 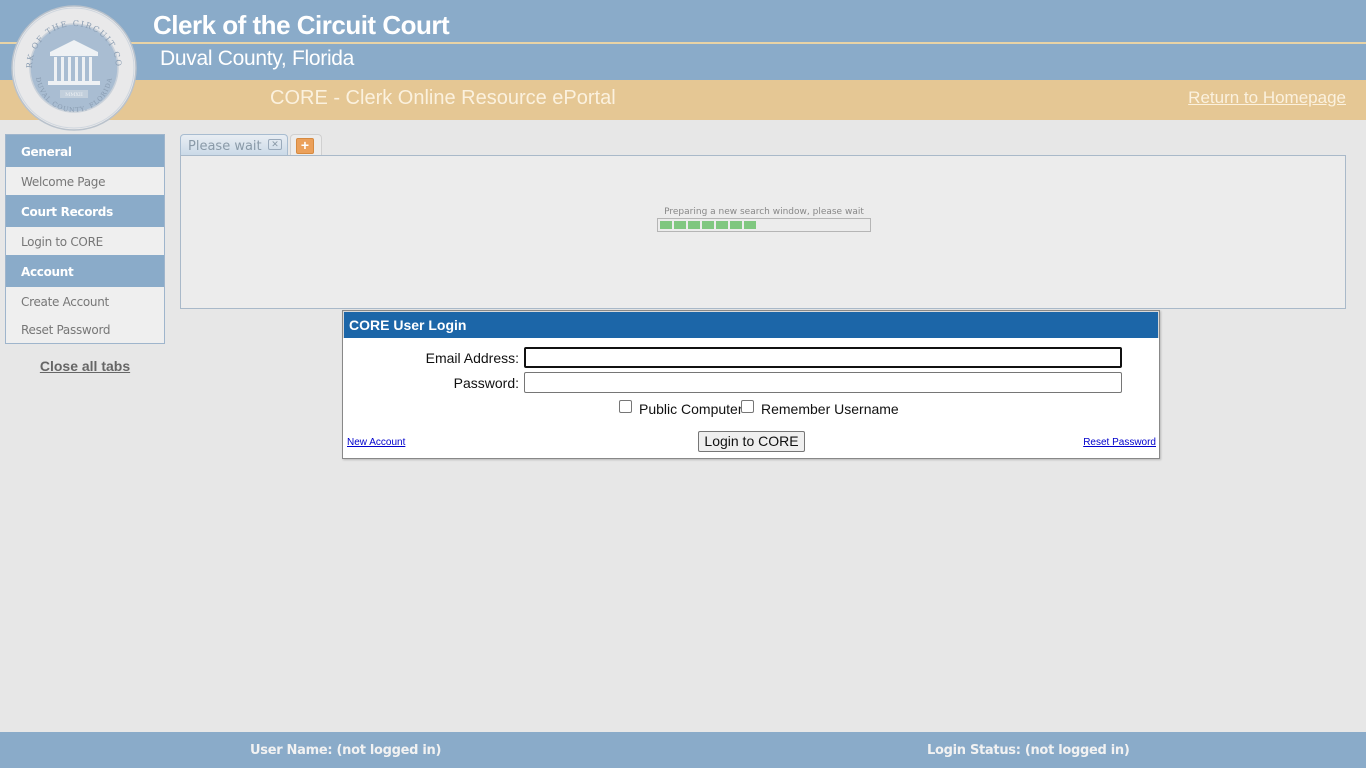 What do you see at coordinates (85, 211) in the screenshot?
I see `sidebar-heading-court-records: Court Records` at bounding box center [85, 211].